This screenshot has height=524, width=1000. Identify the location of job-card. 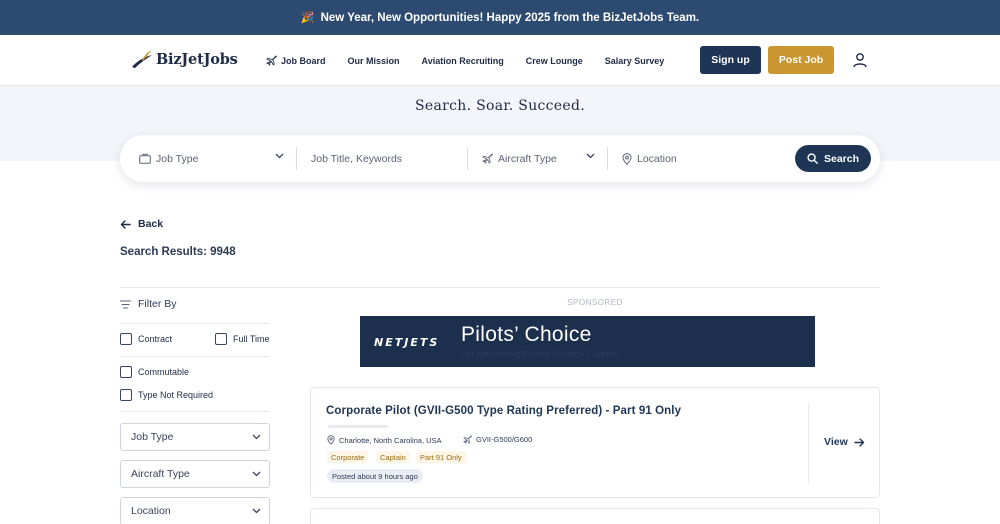
(595, 516).